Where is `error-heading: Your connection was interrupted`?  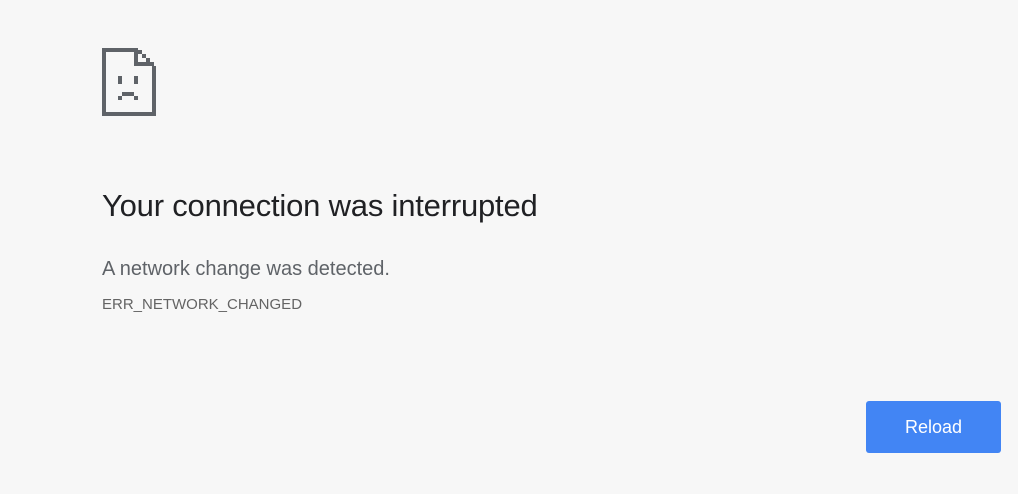
error-heading: Your connection was interrupted is located at coordinates (320, 205).